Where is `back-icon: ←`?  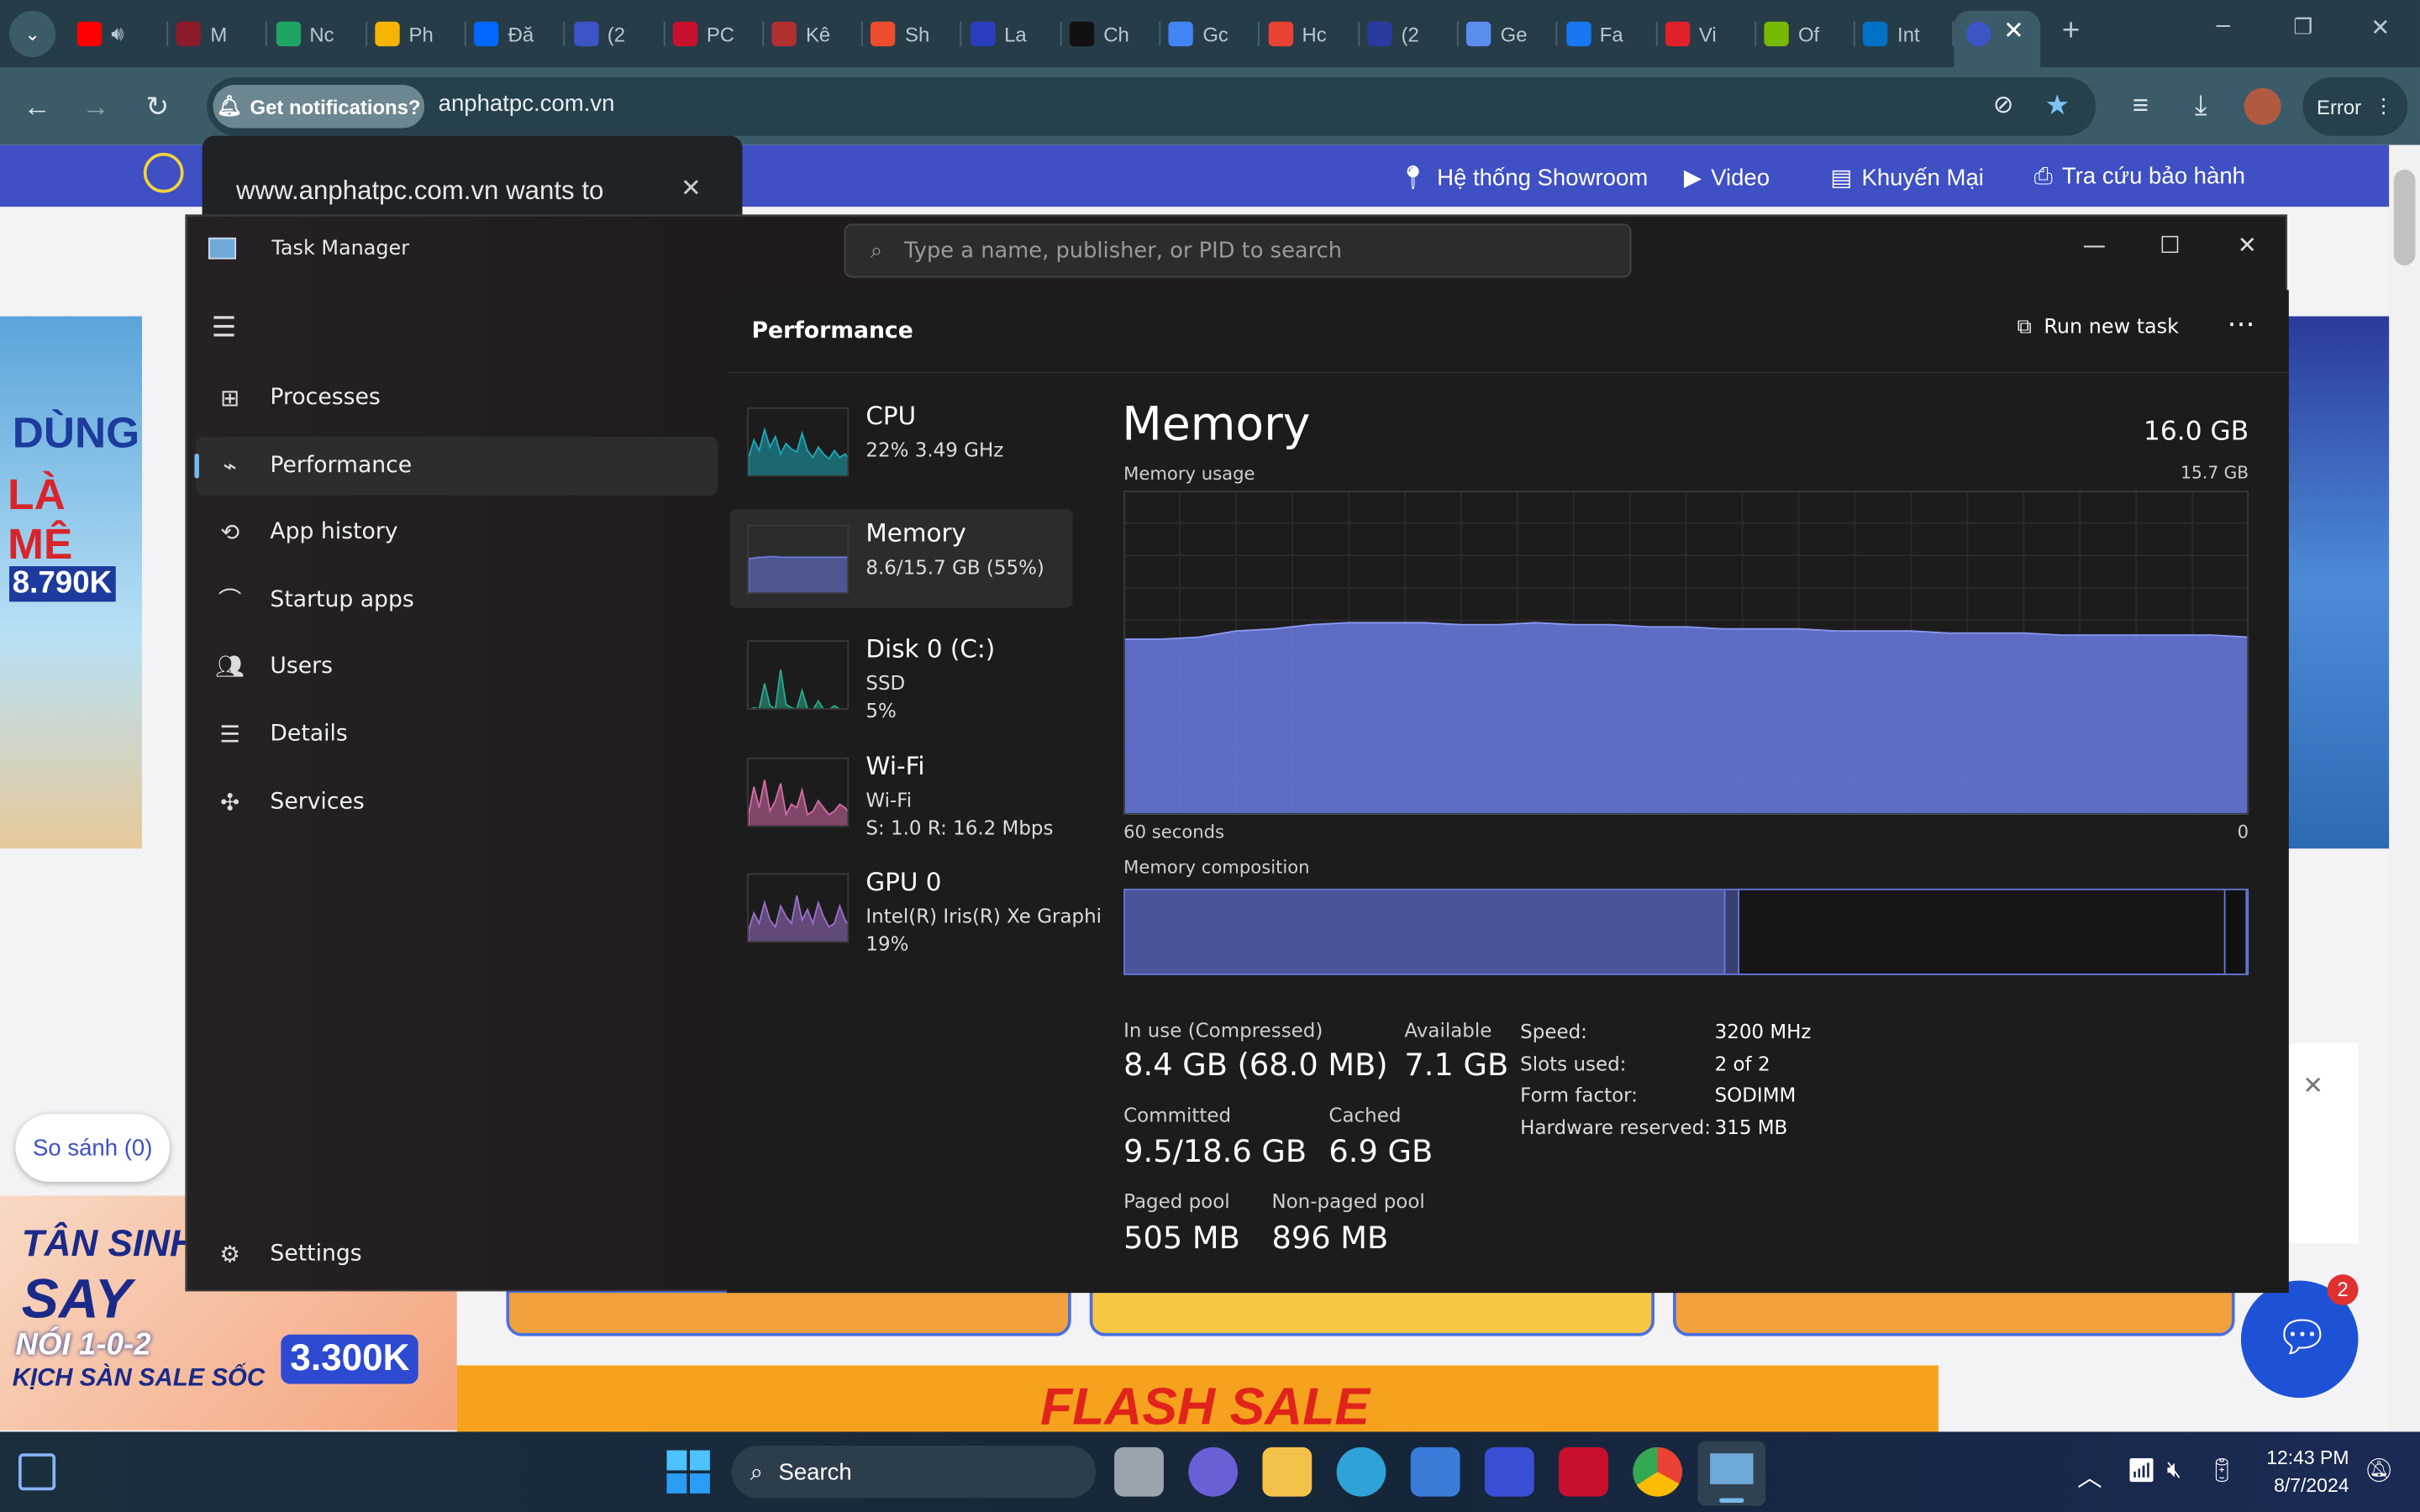
back-icon: ← is located at coordinates (36, 106).